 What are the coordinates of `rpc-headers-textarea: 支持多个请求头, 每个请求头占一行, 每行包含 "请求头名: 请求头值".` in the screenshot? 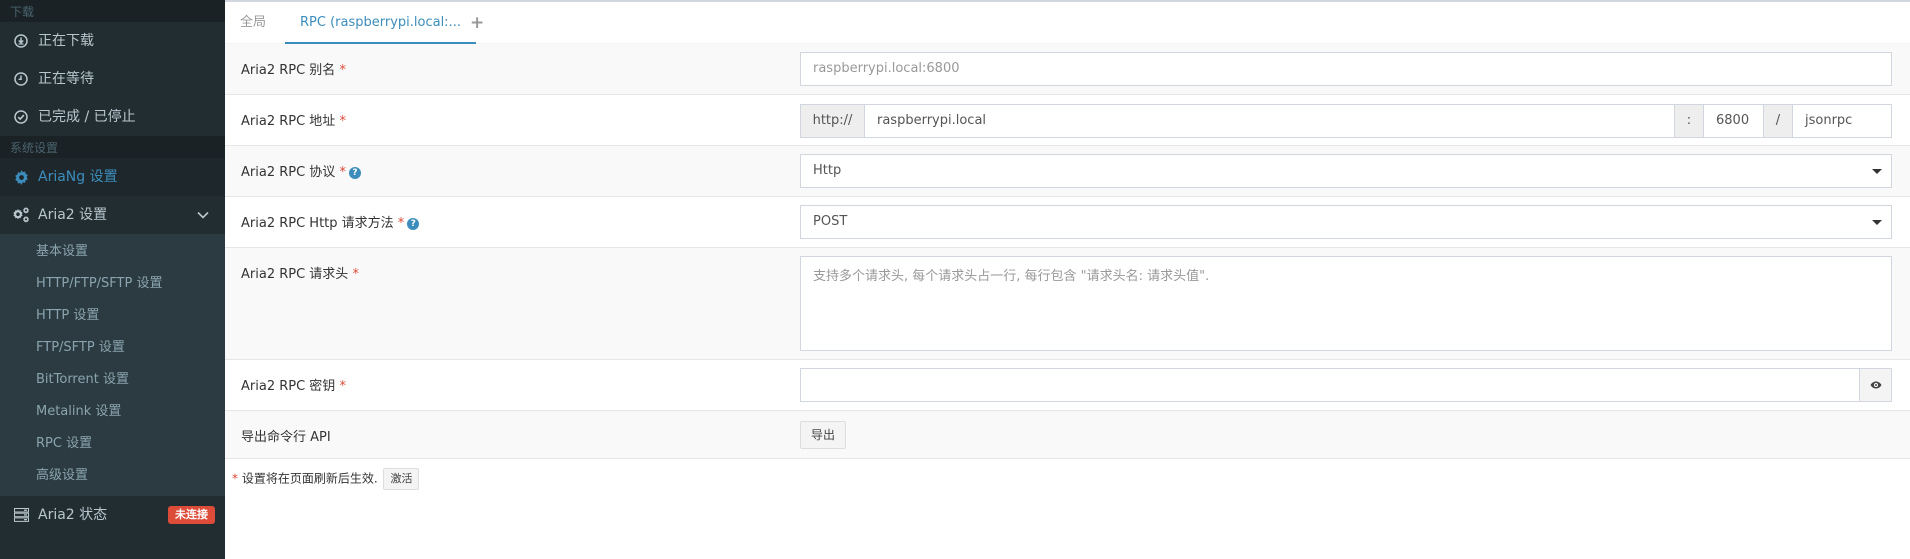 It's located at (1346, 303).